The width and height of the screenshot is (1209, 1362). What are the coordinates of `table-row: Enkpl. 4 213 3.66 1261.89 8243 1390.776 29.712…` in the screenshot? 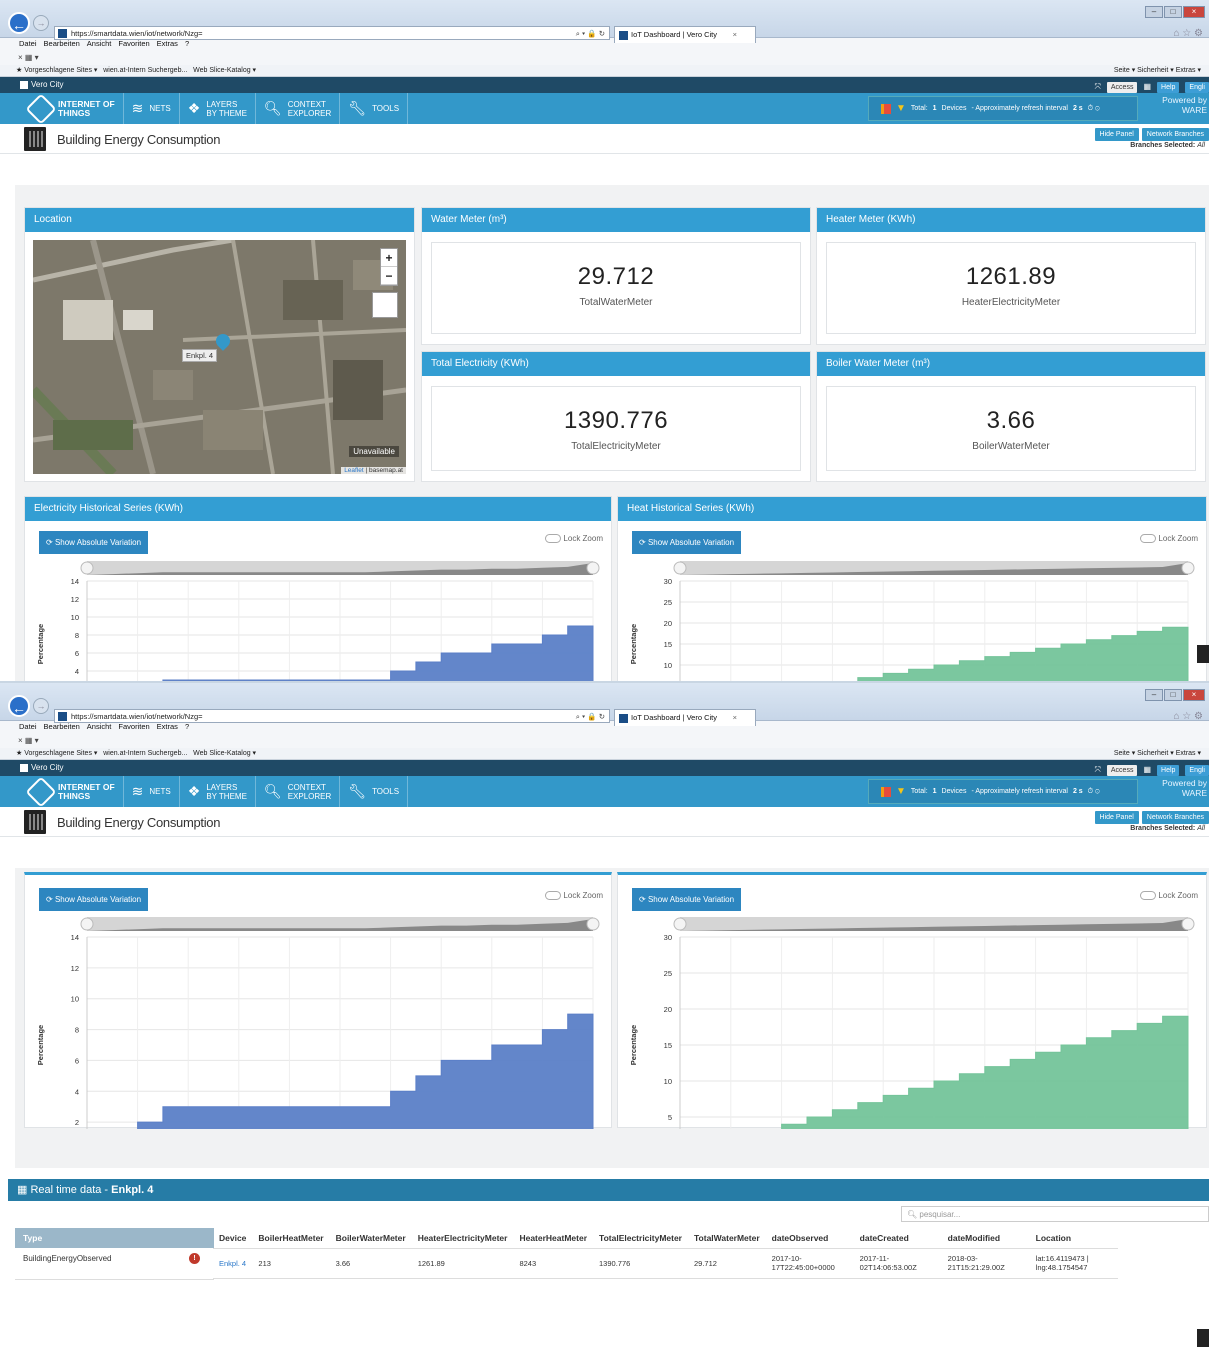 It's located at (665, 1263).